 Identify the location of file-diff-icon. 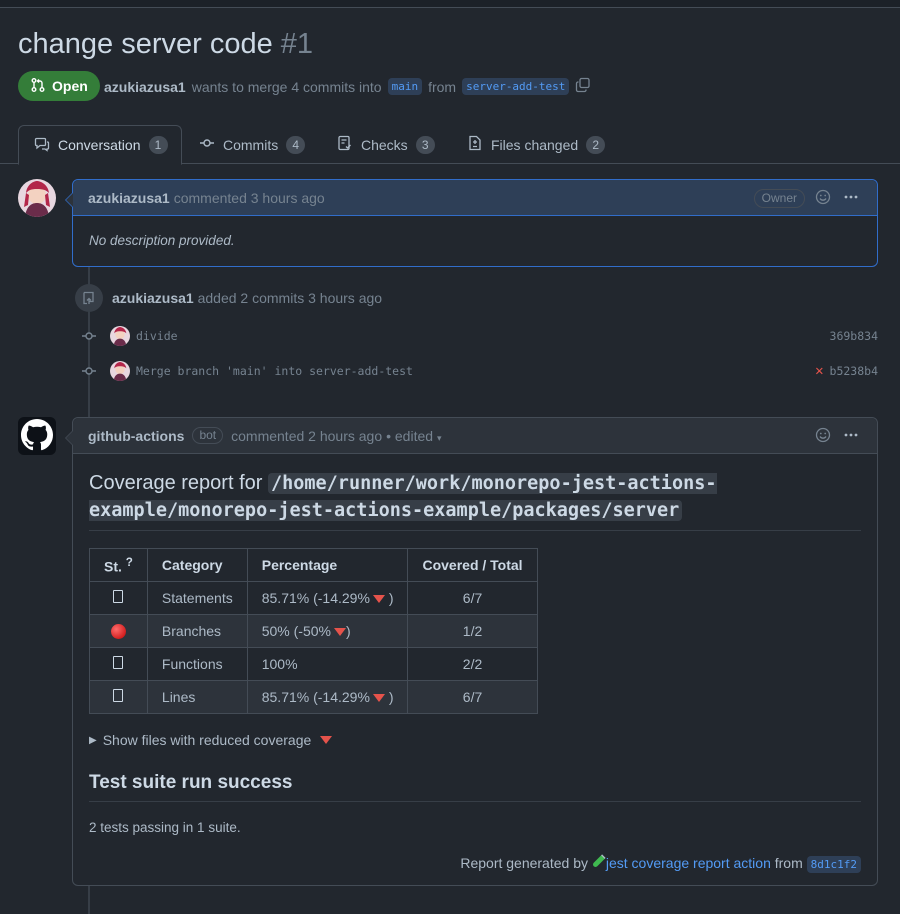
(475, 144).